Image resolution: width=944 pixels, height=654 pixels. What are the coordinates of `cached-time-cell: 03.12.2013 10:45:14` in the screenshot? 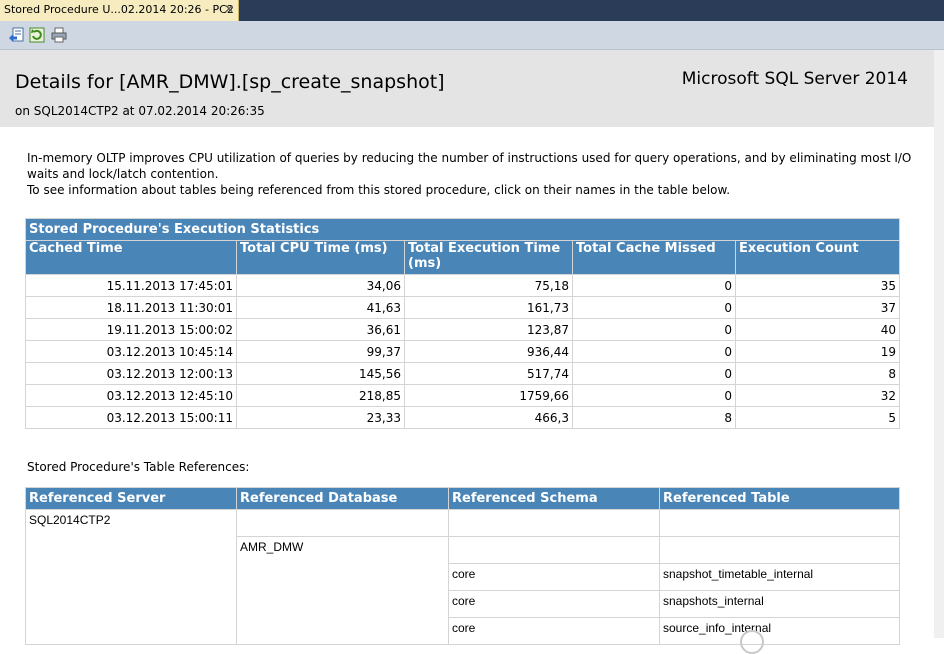 It's located at (131, 351).